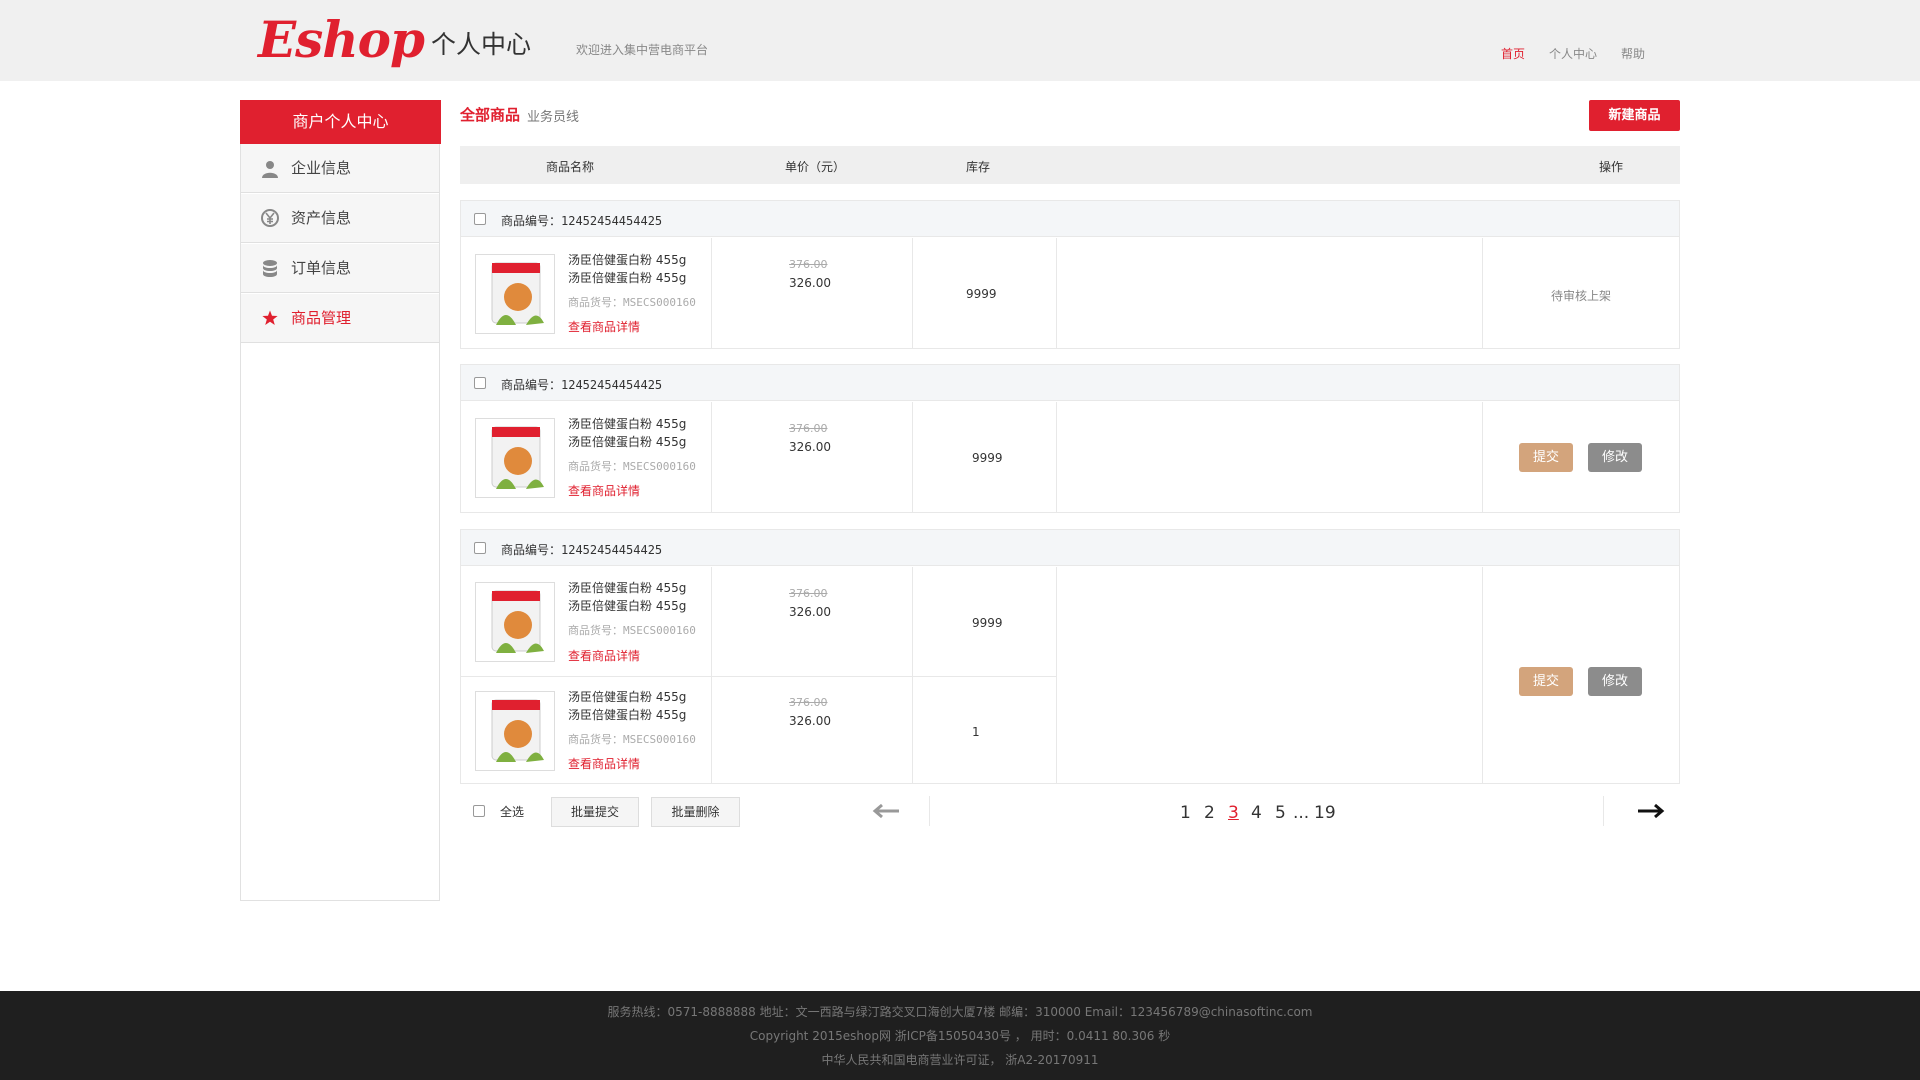 The image size is (1920, 1080). I want to click on user-icon, so click(270, 170).